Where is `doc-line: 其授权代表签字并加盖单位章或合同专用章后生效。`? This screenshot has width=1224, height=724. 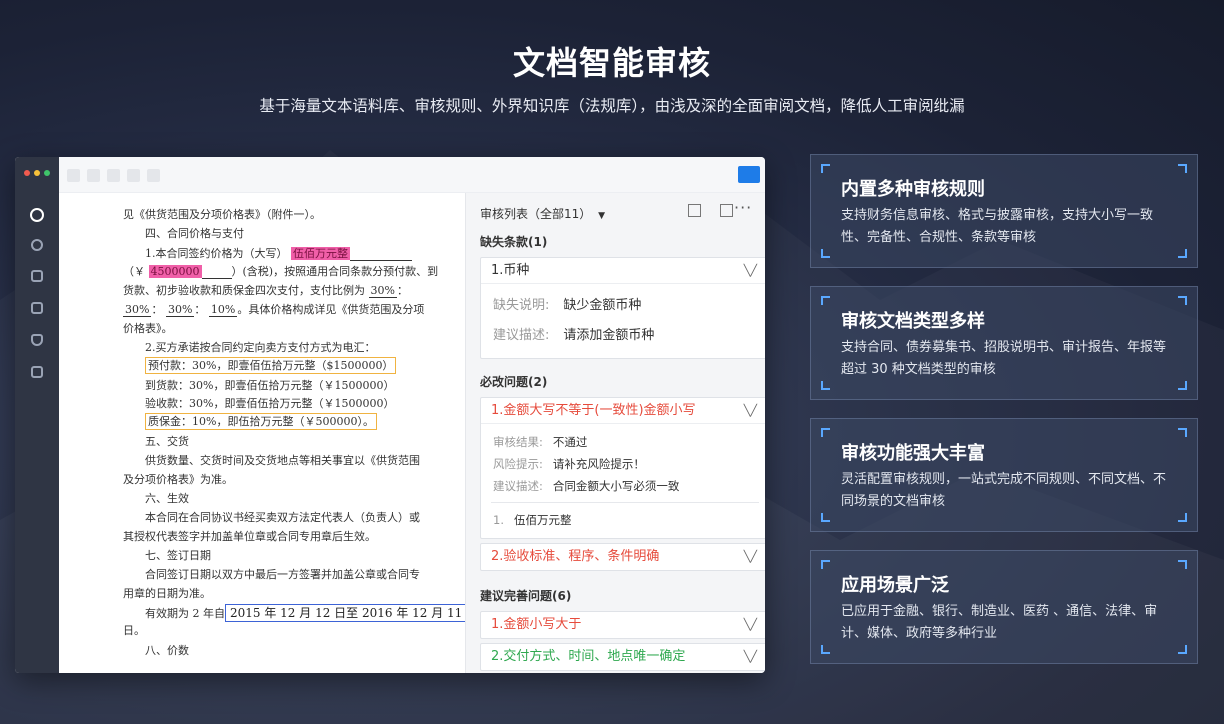
doc-line: 其授权代表签字并加盖单位章或合同专用章后生效。 is located at coordinates (249, 536).